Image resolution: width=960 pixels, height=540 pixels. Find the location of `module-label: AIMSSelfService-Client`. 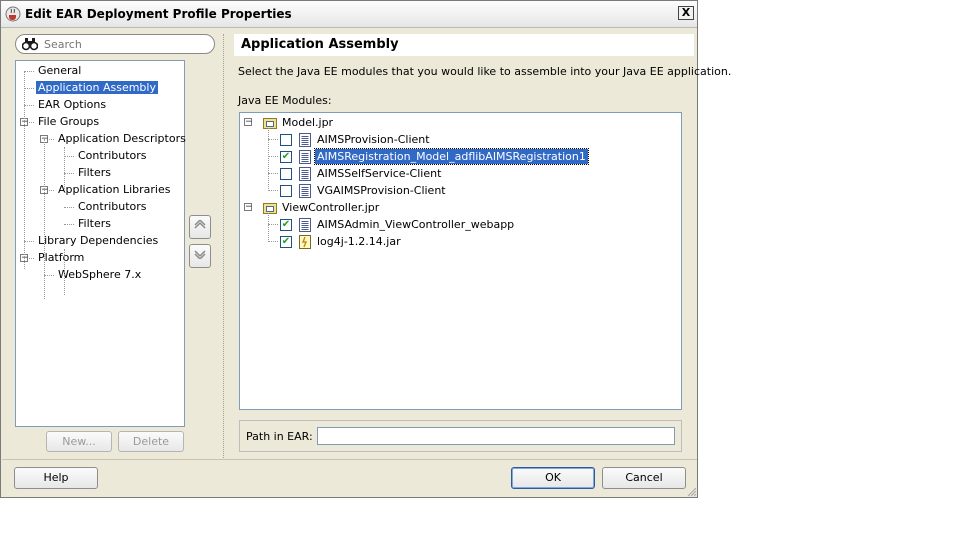

module-label: AIMSSelfService-Client is located at coordinates (379, 173).